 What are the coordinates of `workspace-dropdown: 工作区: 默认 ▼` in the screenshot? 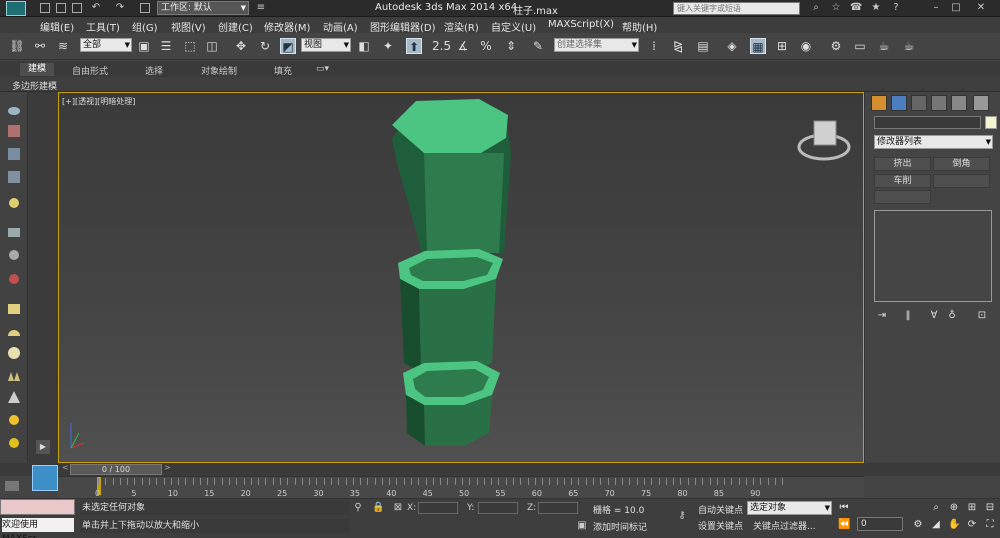 It's located at (203, 8).